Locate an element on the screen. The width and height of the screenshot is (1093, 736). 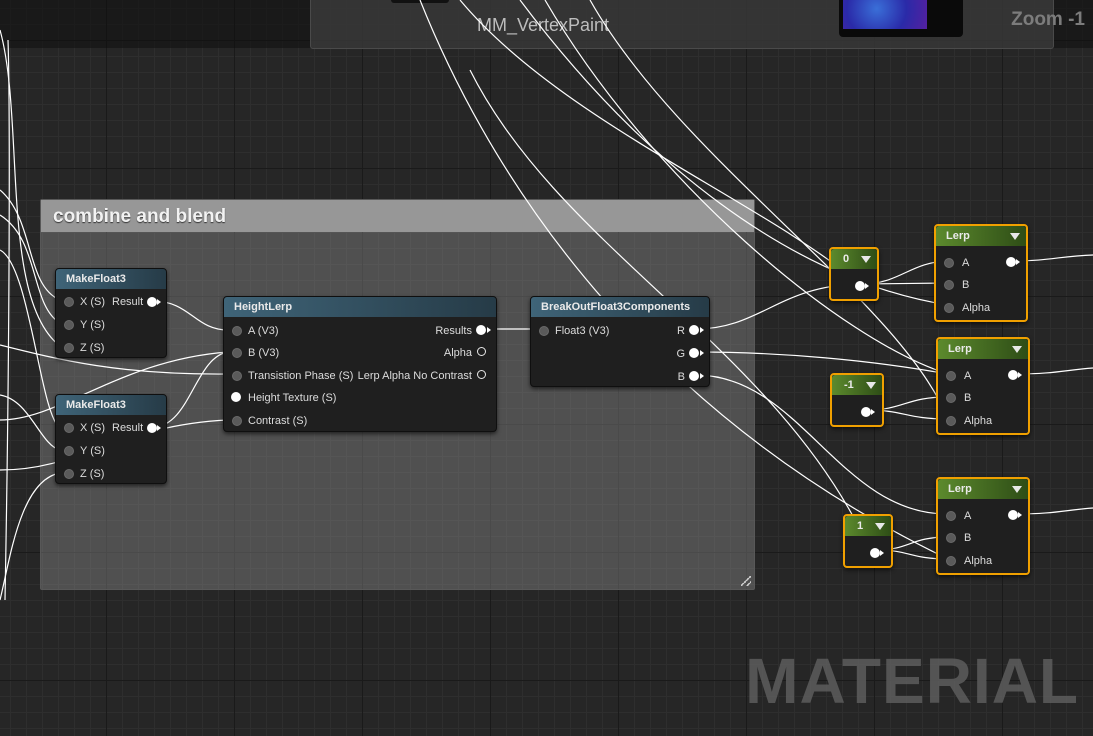
wire is located at coordinates (7, 320).